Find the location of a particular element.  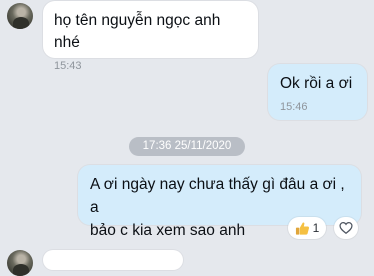

heart-outline-icon is located at coordinates (346, 228).